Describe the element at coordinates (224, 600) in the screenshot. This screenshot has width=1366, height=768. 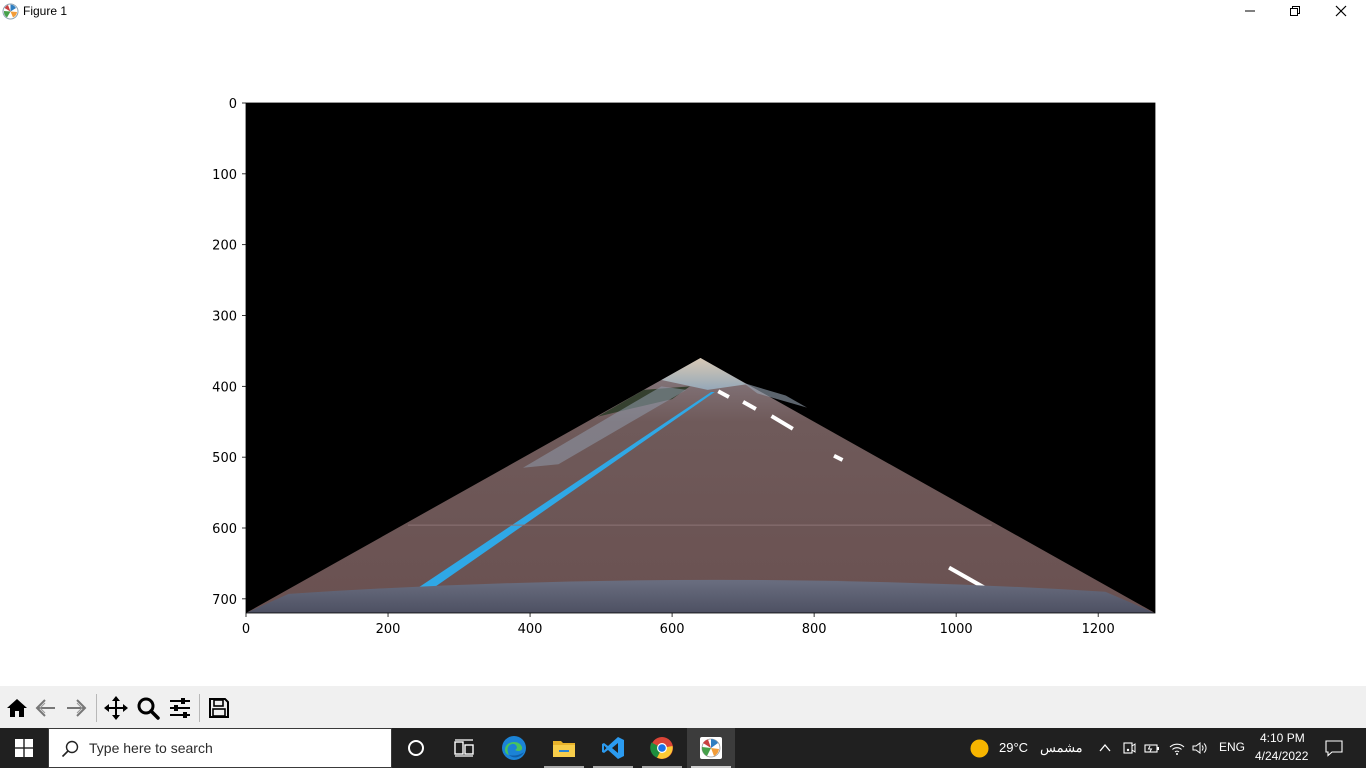
I see `y-tick-label: 700` at that location.